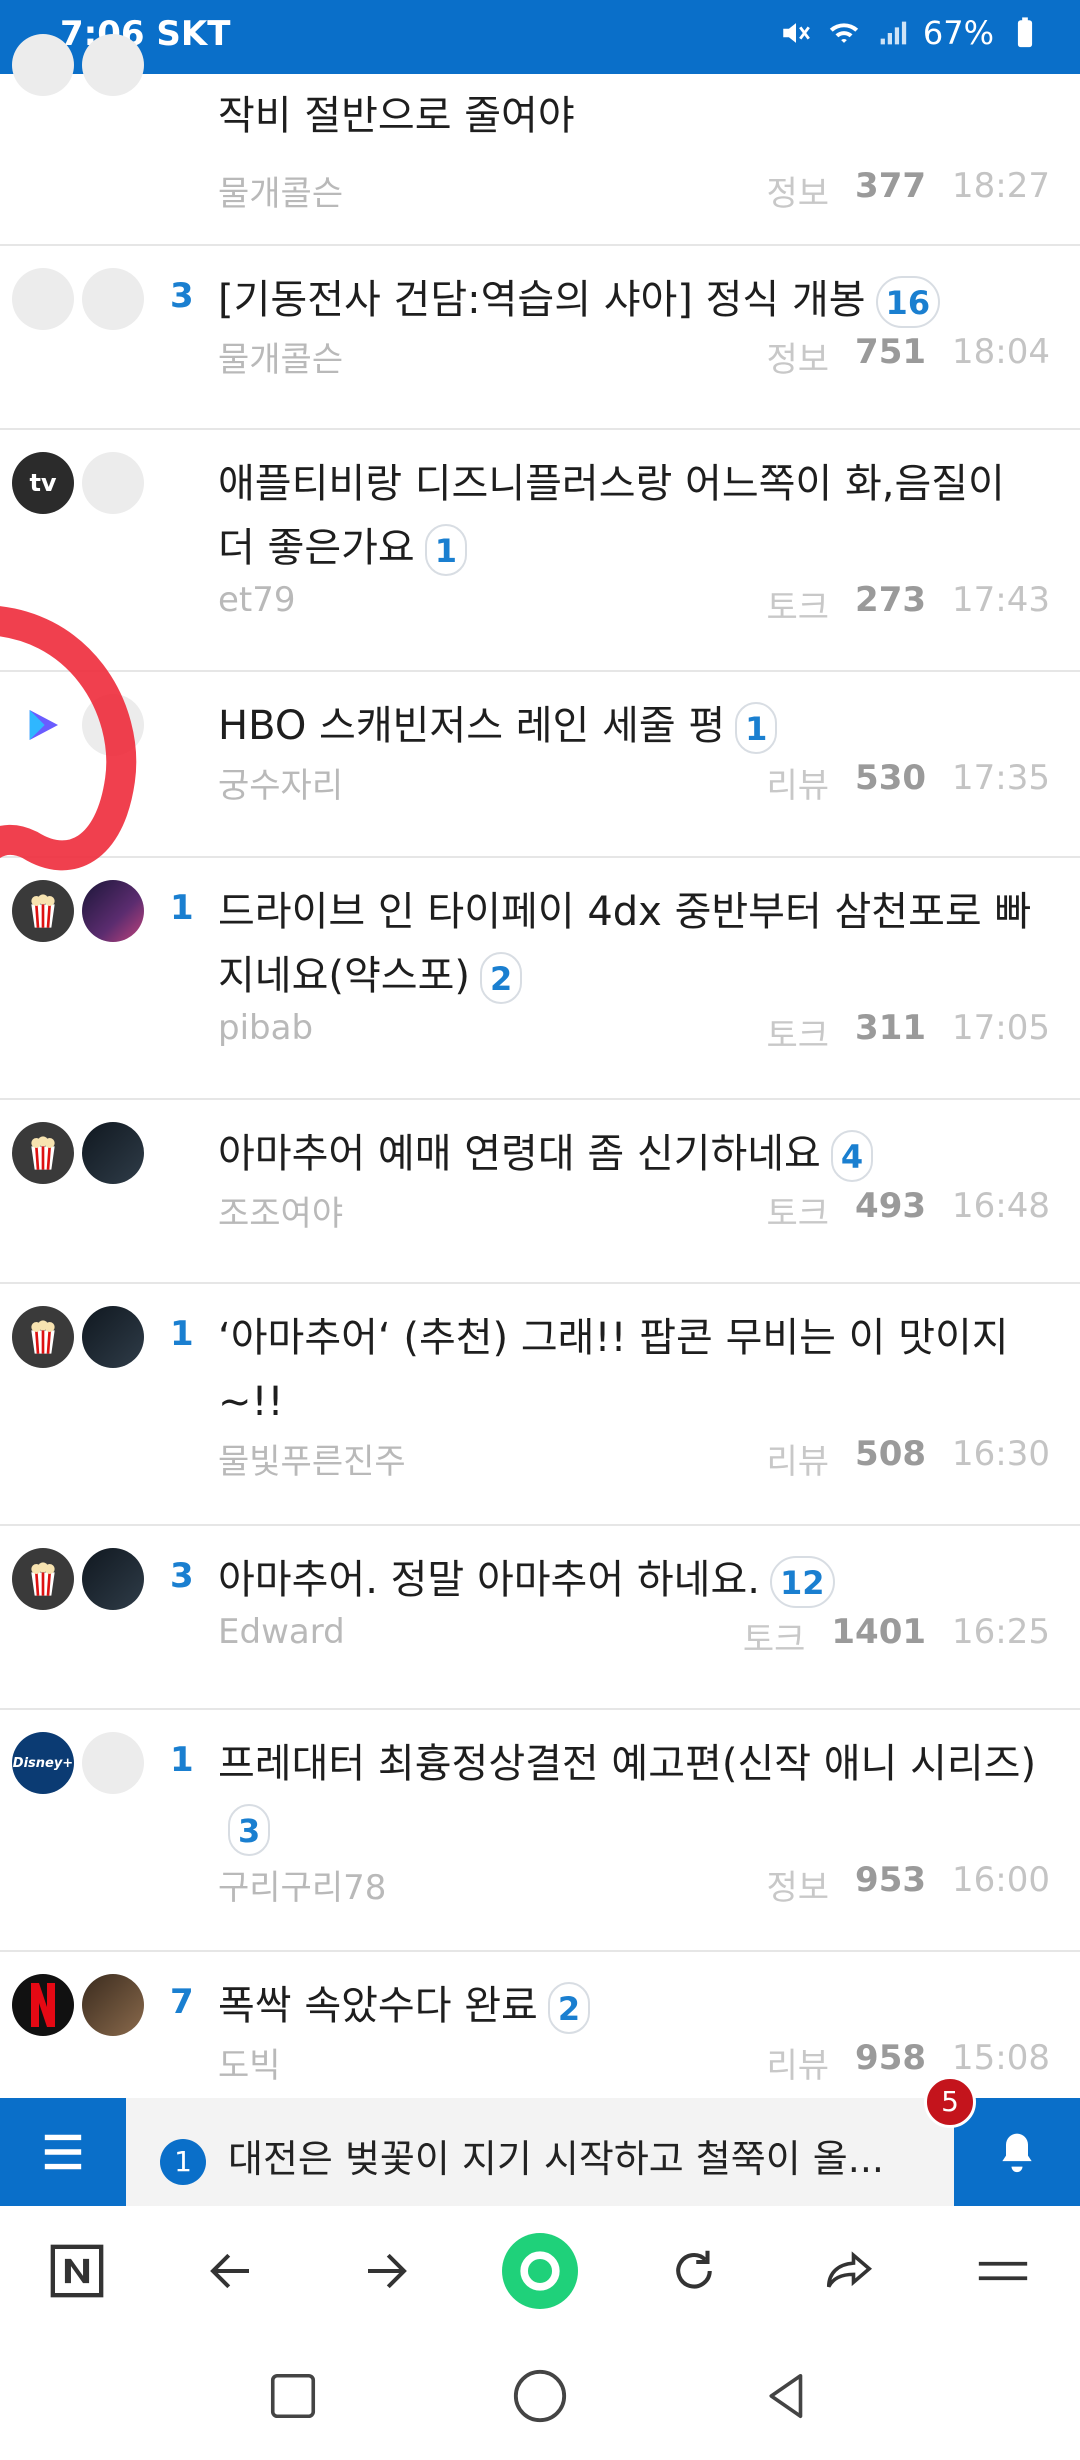 Image resolution: width=1080 pixels, height=2460 pixels. I want to click on post-title: ‘아마추어‘ (추천) 그래!! 팝콘 무비는 이 맛이지~!!, so click(632, 1359).